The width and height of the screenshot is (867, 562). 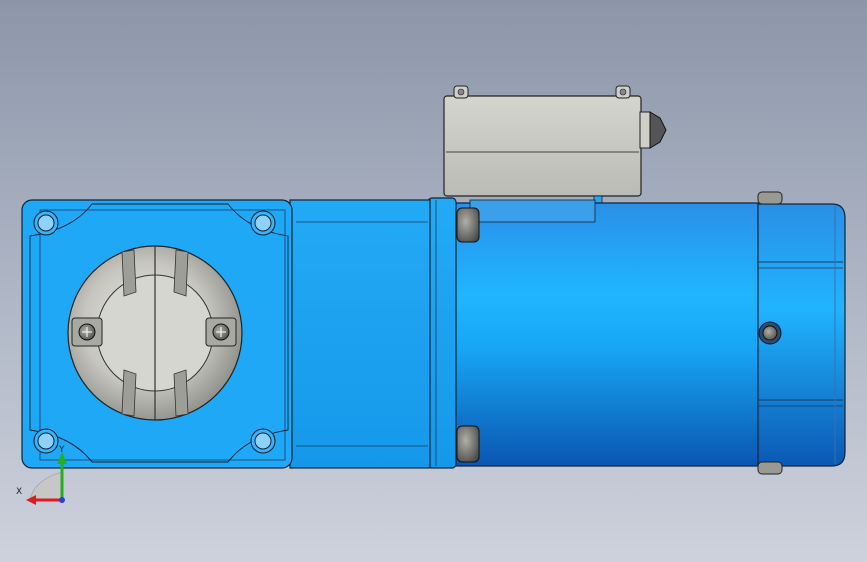 What do you see at coordinates (770, 198) in the screenshot?
I see `top-screw-icon` at bounding box center [770, 198].